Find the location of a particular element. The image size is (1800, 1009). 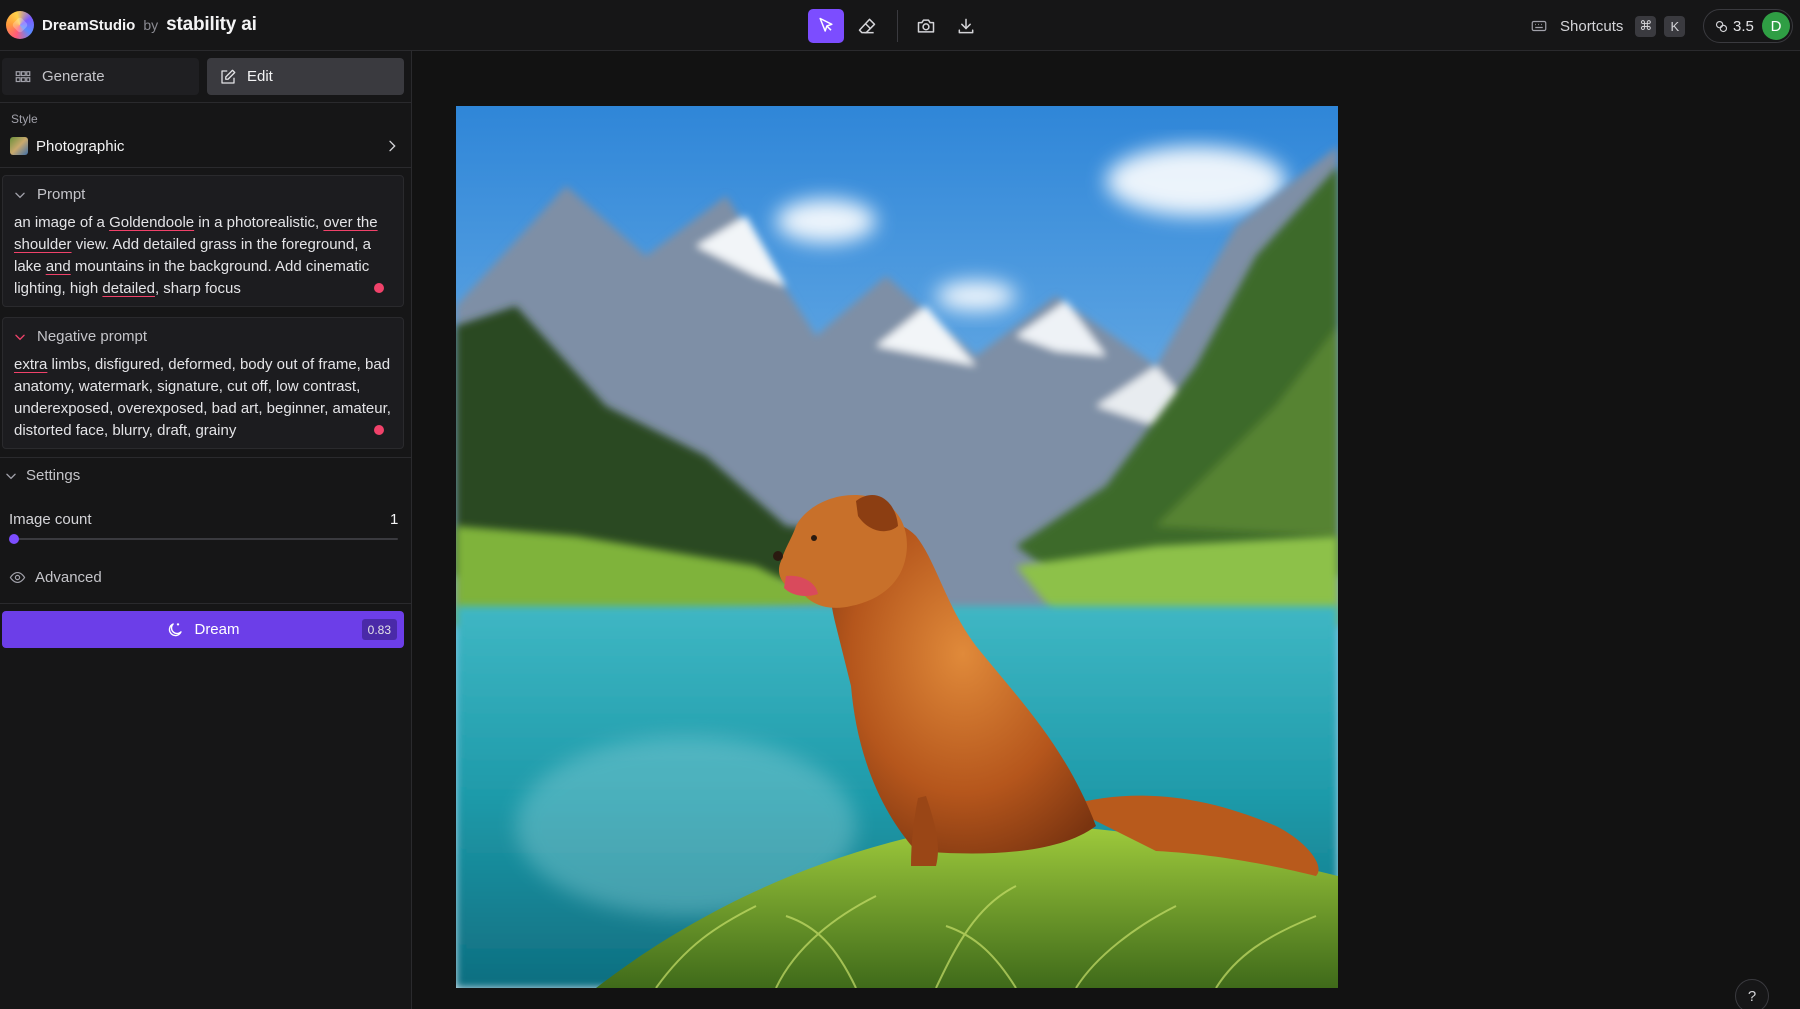

style-selector: Photographic is located at coordinates (205, 146).